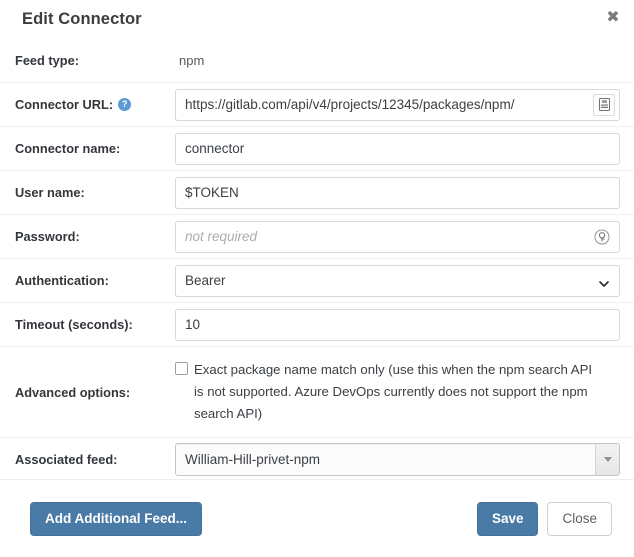 This screenshot has width=634, height=557. I want to click on feed-type-label: Feed type:, so click(47, 60).